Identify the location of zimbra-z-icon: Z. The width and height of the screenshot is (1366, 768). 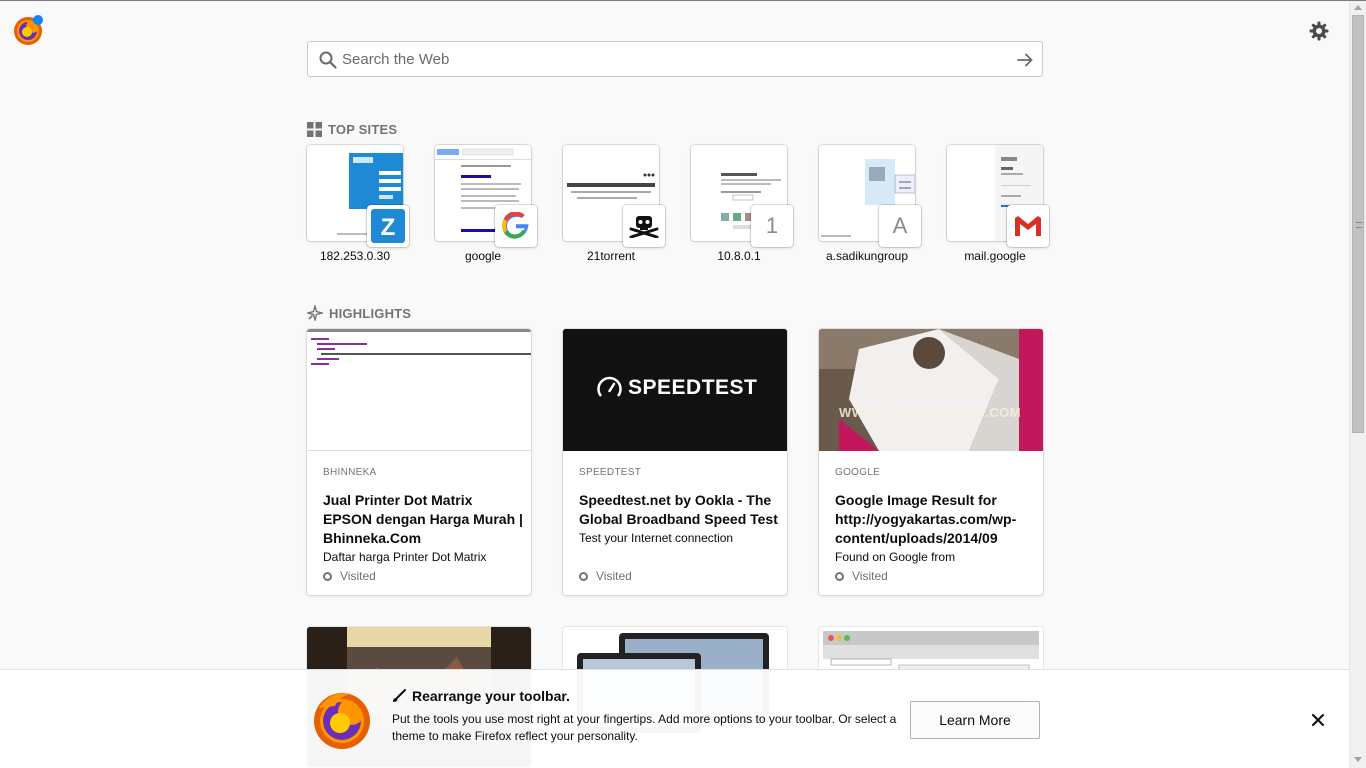
(388, 226).